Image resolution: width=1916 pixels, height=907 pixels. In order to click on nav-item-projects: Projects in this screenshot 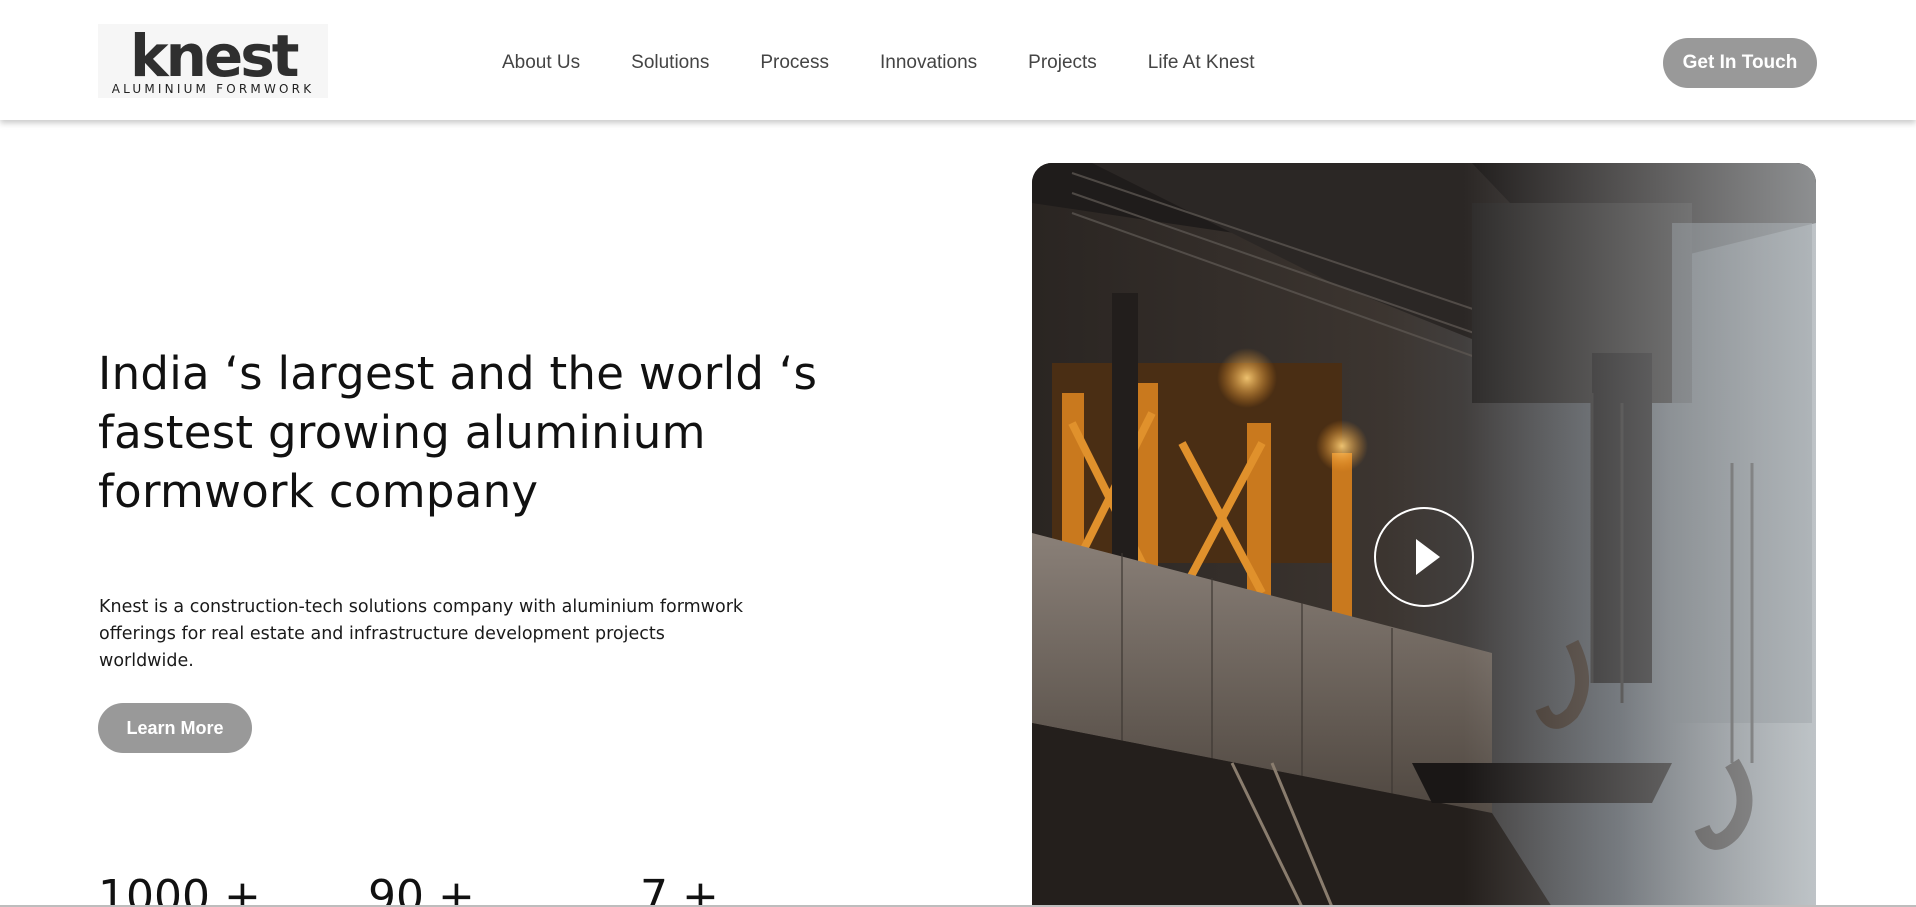, I will do `click(1062, 63)`.